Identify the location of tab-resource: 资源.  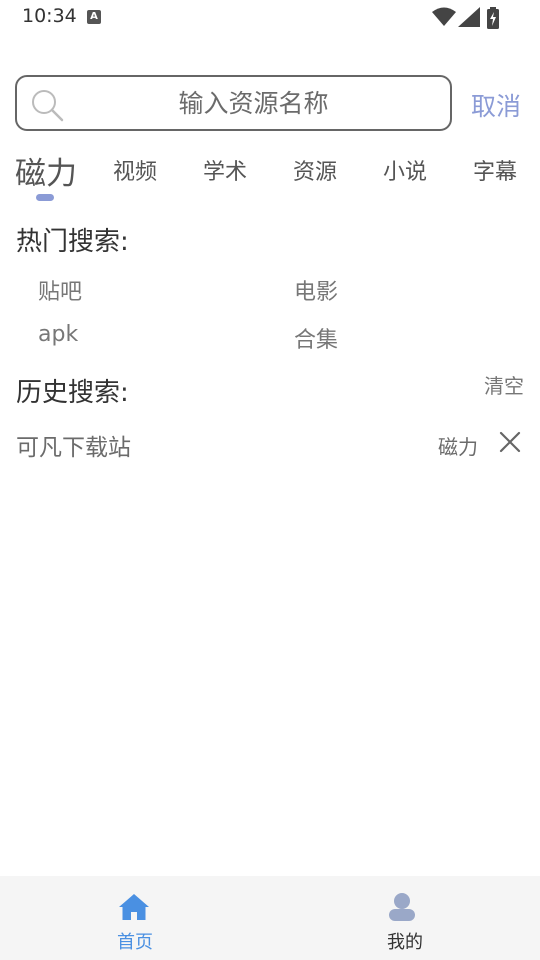
(315, 170).